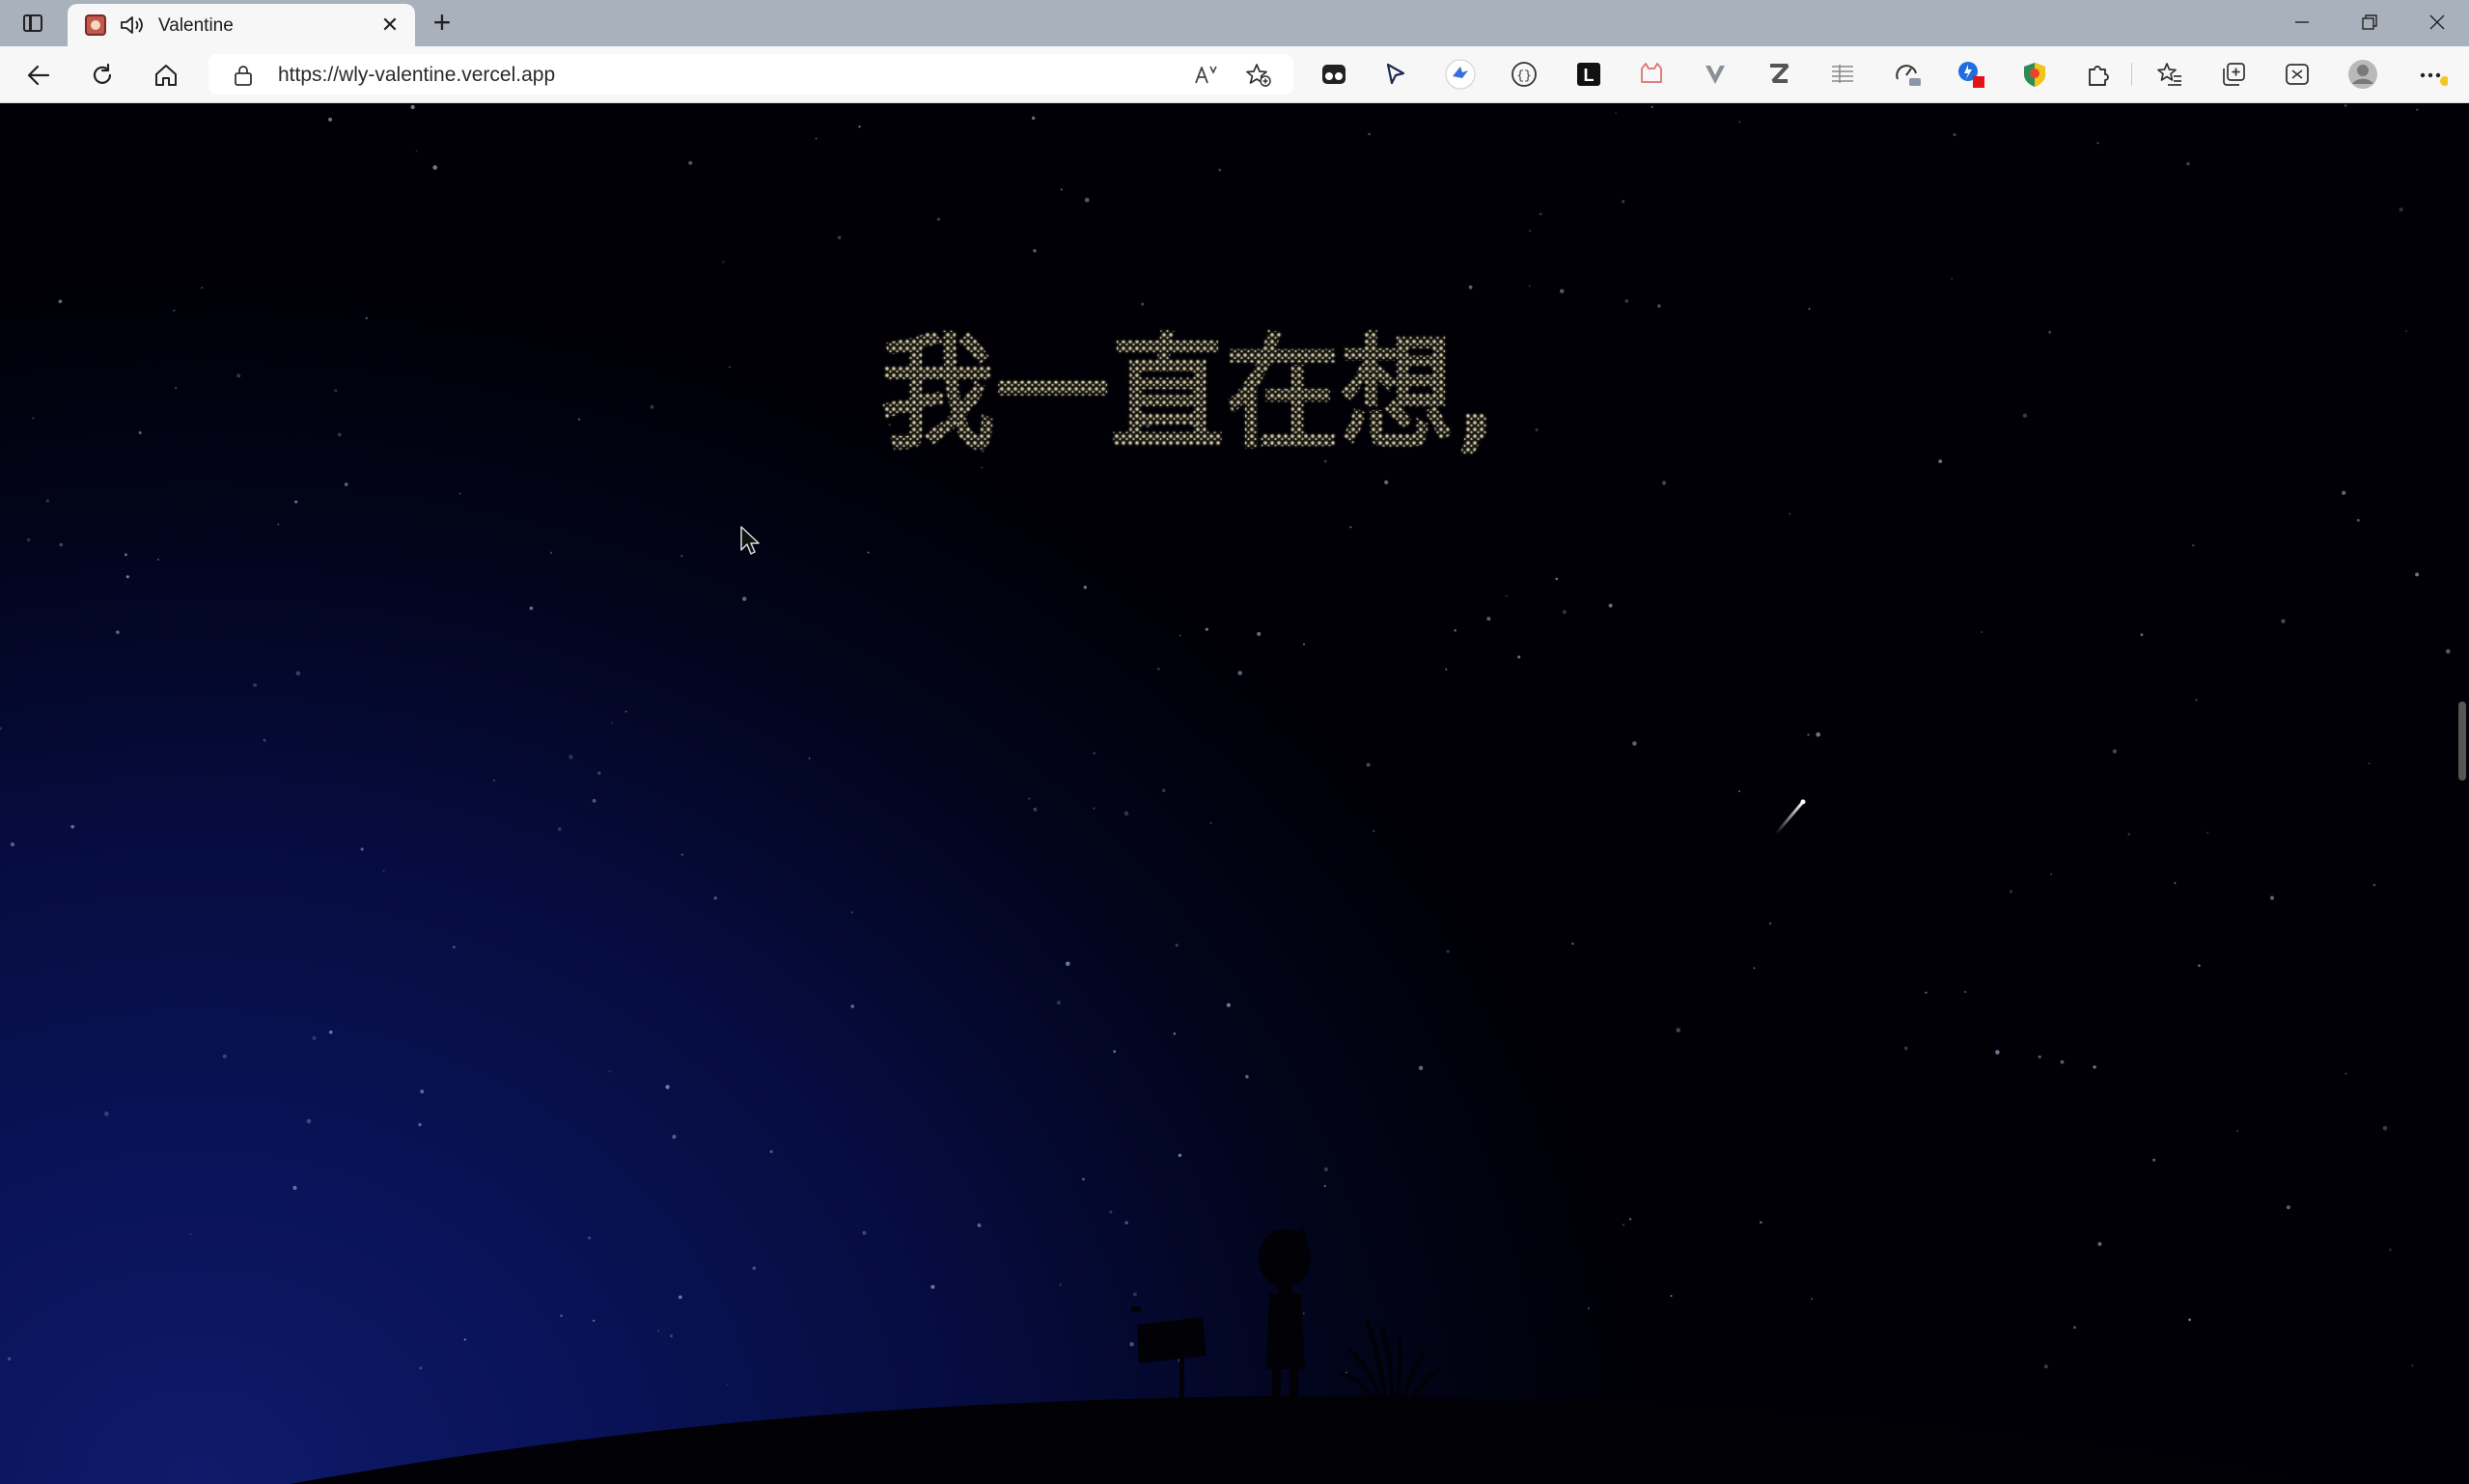 This screenshot has width=2469, height=1484. I want to click on new-tab-button: +, so click(442, 23).